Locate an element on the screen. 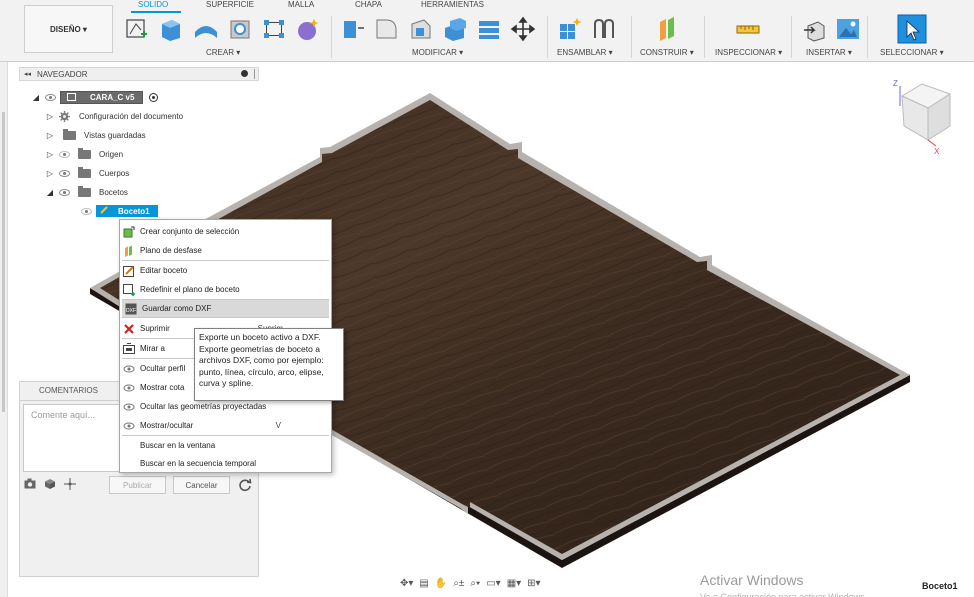 Image resolution: width=974 pixels, height=597 pixels. measure-icon is located at coordinates (748, 29).